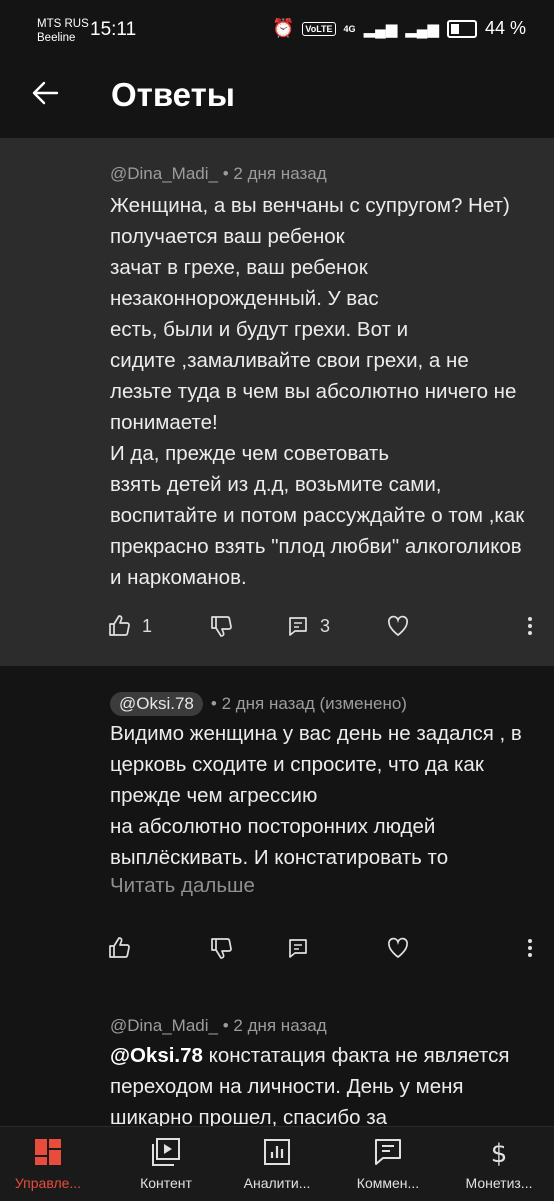  What do you see at coordinates (277, 98) in the screenshot?
I see `app-bar: Ответы` at bounding box center [277, 98].